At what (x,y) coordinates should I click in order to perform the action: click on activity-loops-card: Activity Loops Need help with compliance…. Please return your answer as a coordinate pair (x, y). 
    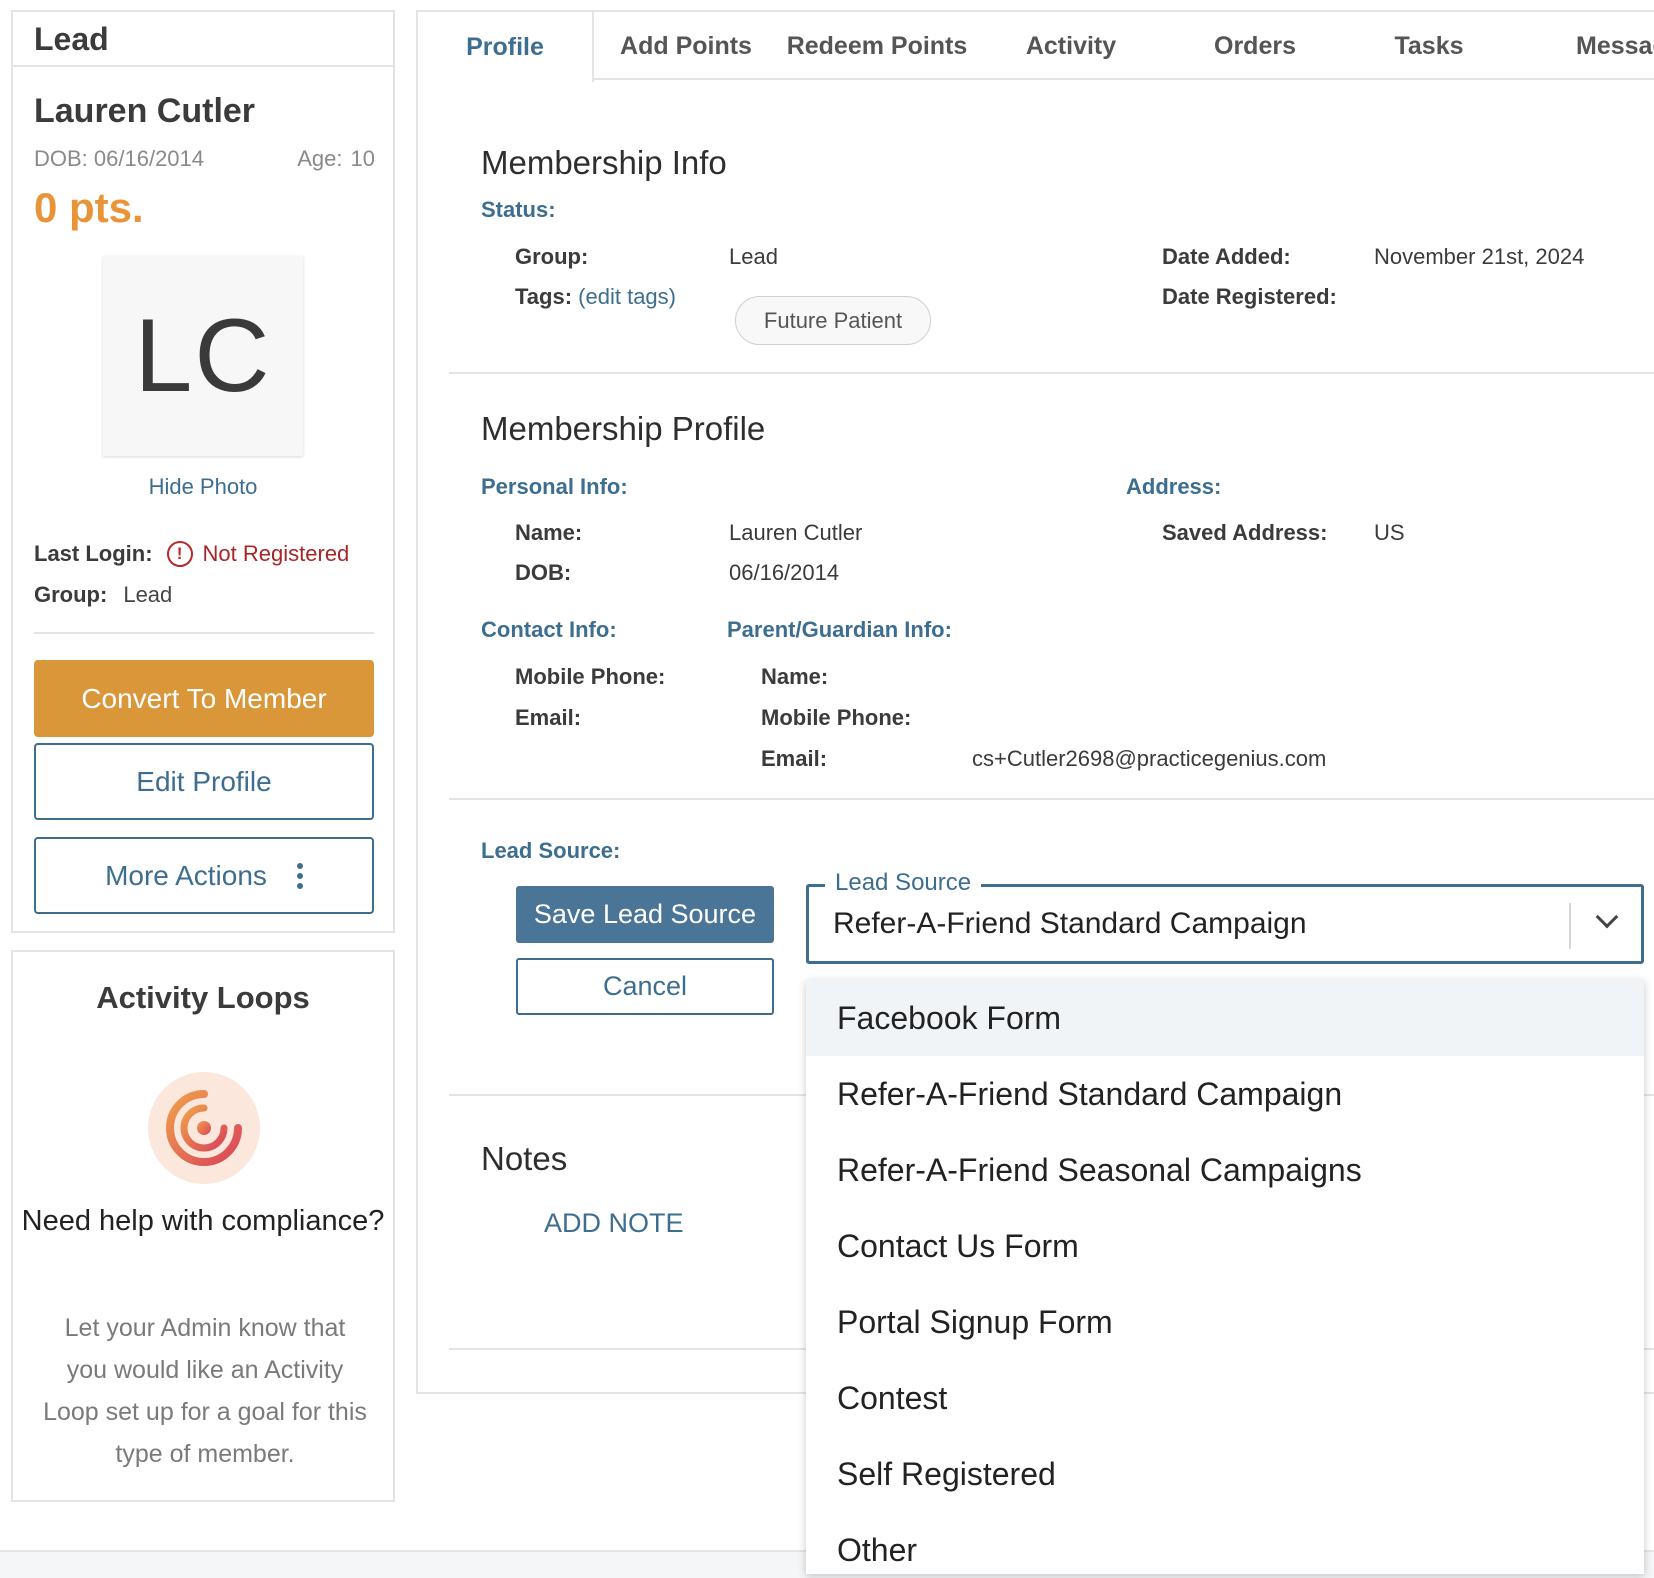
    Looking at the image, I should click on (203, 1226).